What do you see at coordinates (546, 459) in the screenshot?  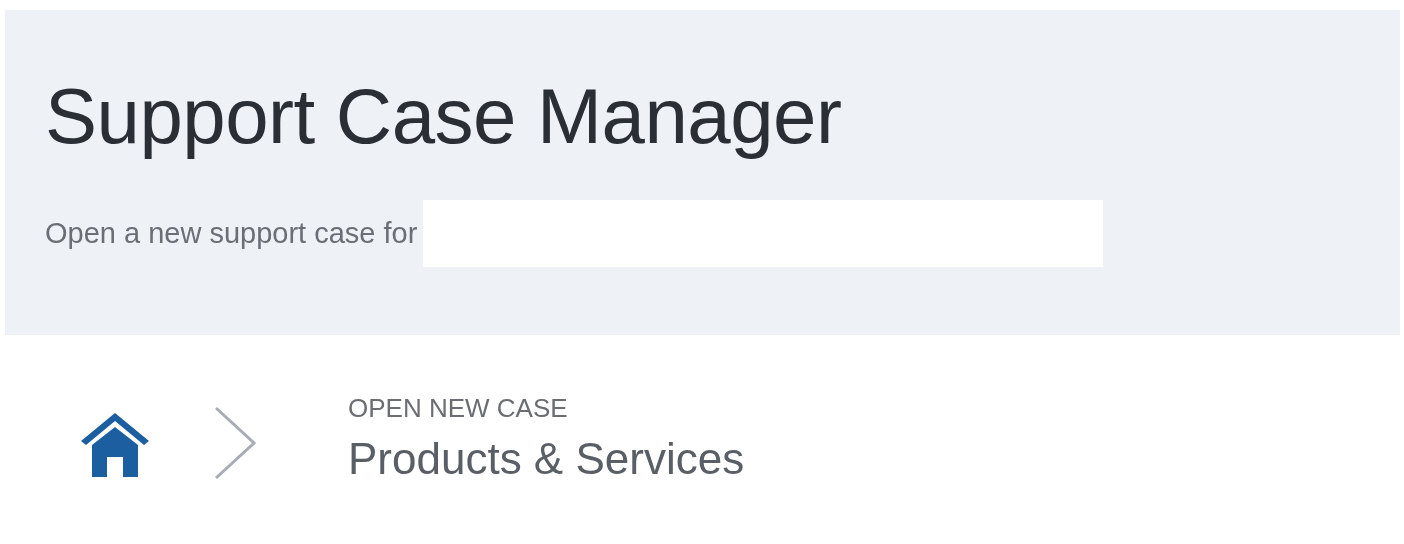 I see `breadcrumb-page: Products & Services` at bounding box center [546, 459].